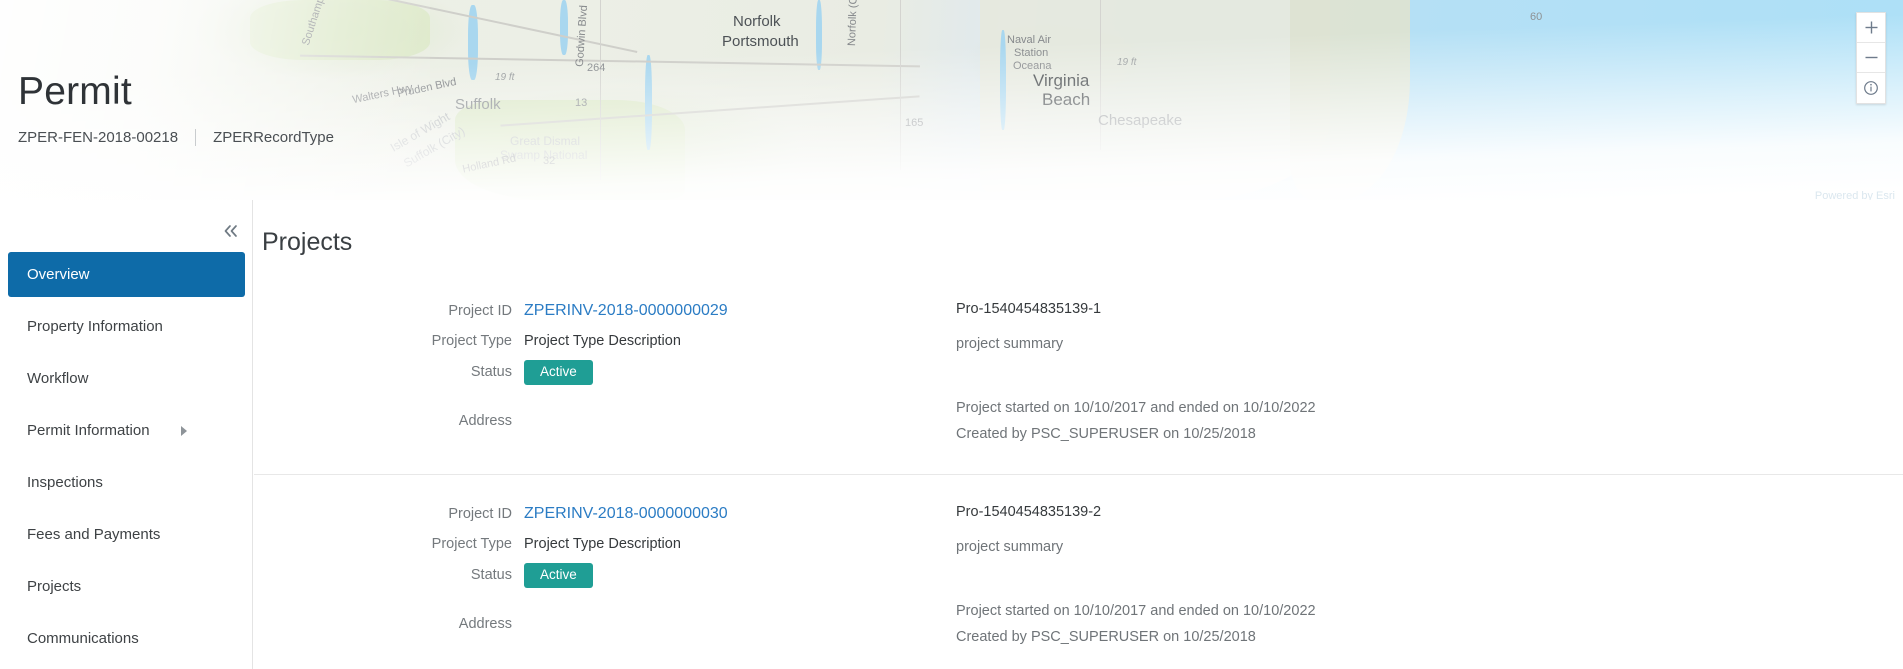 The width and height of the screenshot is (1903, 669). Describe the element at coordinates (1854, 195) in the screenshot. I see `esri-credit: Powered by Esri` at that location.